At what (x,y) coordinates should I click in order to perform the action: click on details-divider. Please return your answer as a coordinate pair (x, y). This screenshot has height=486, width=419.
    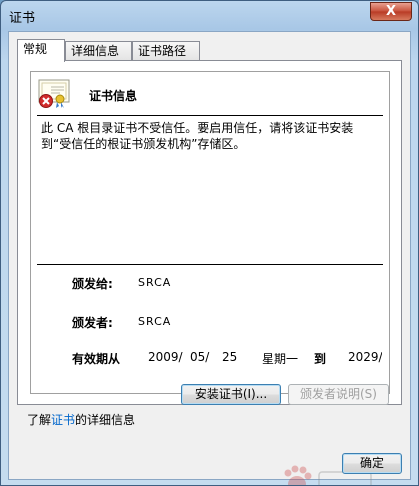
    Looking at the image, I should click on (210, 264).